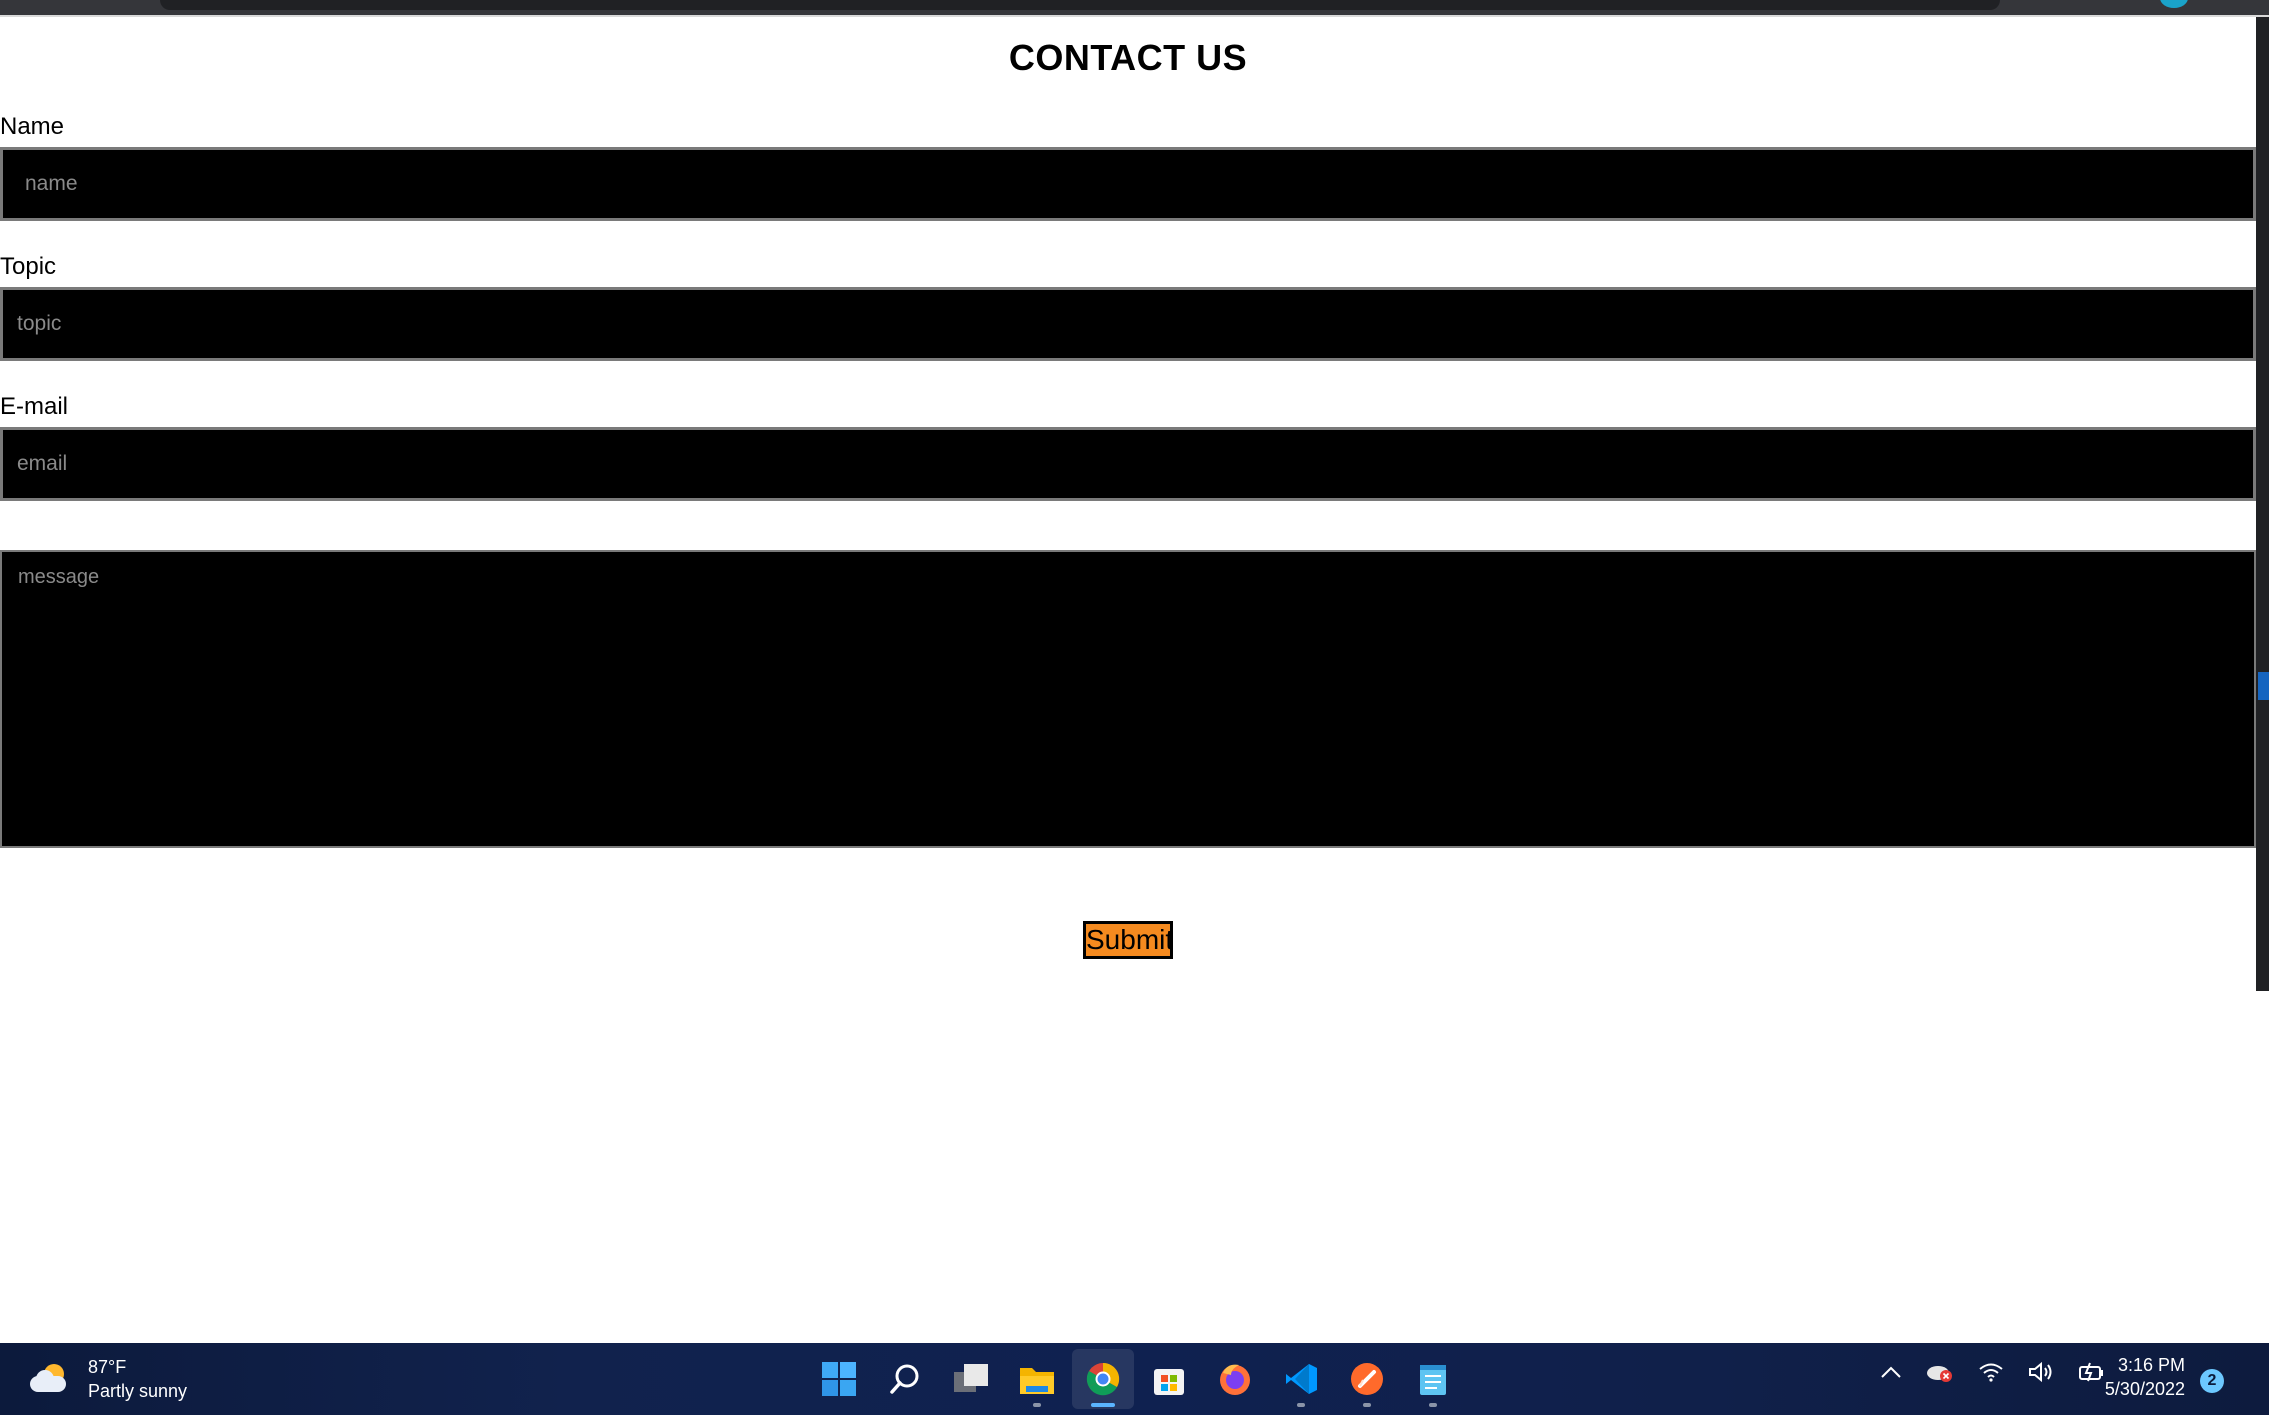 The width and height of the screenshot is (2269, 1415). What do you see at coordinates (2144, 1389) in the screenshot?
I see `clock-date: 5/30/2022` at bounding box center [2144, 1389].